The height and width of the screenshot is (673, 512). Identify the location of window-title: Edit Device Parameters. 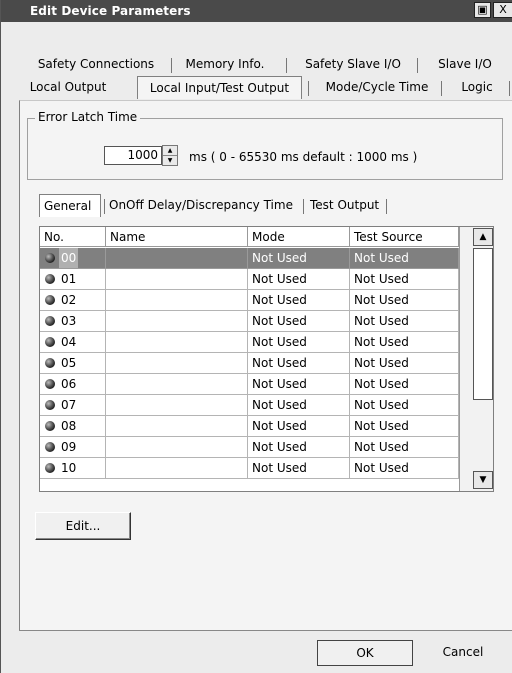
(110, 11).